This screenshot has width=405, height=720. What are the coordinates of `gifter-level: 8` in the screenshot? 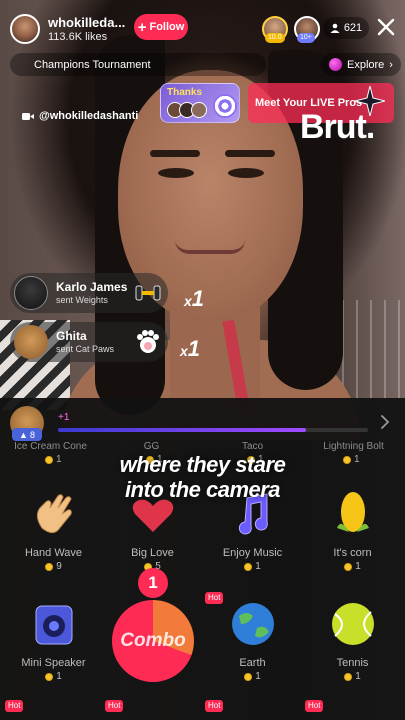 It's located at (32, 434).